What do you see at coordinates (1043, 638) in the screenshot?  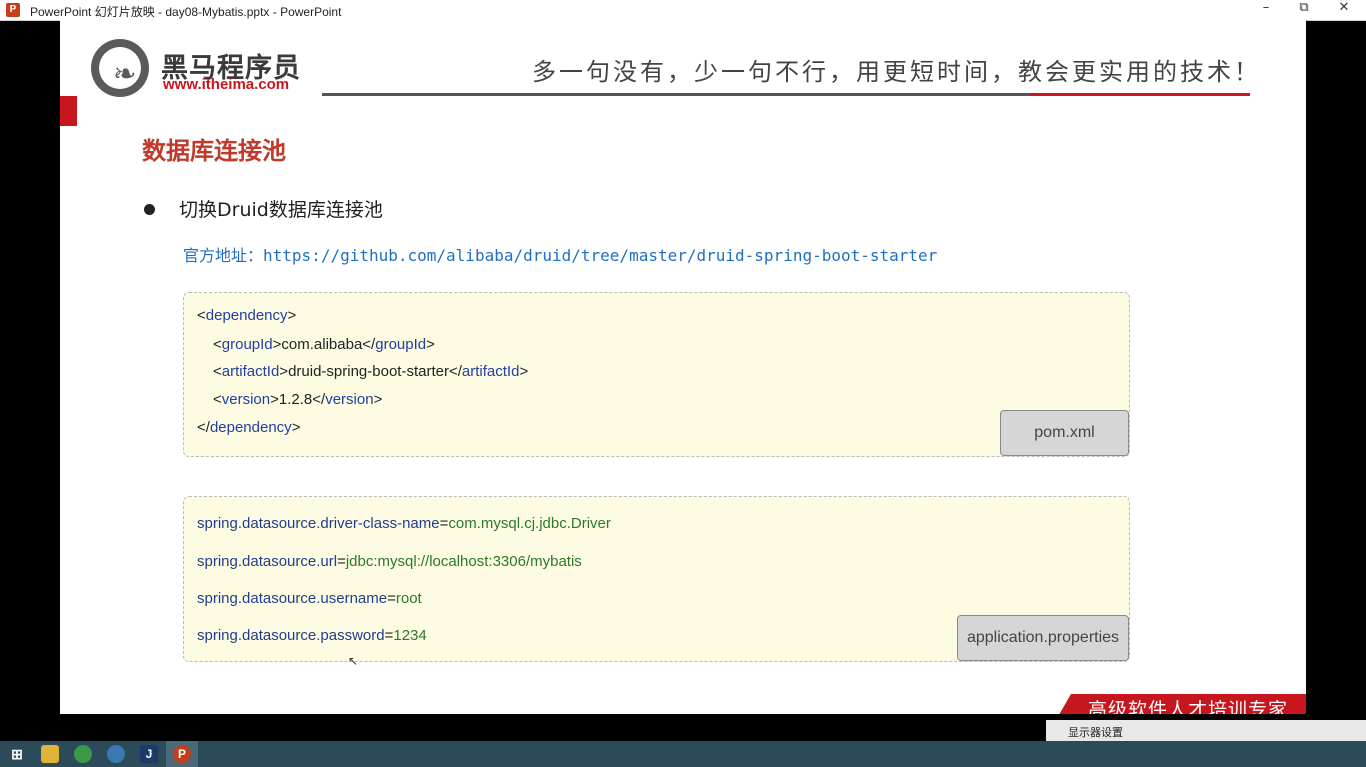 I see `file-label-properties: application.properties` at bounding box center [1043, 638].